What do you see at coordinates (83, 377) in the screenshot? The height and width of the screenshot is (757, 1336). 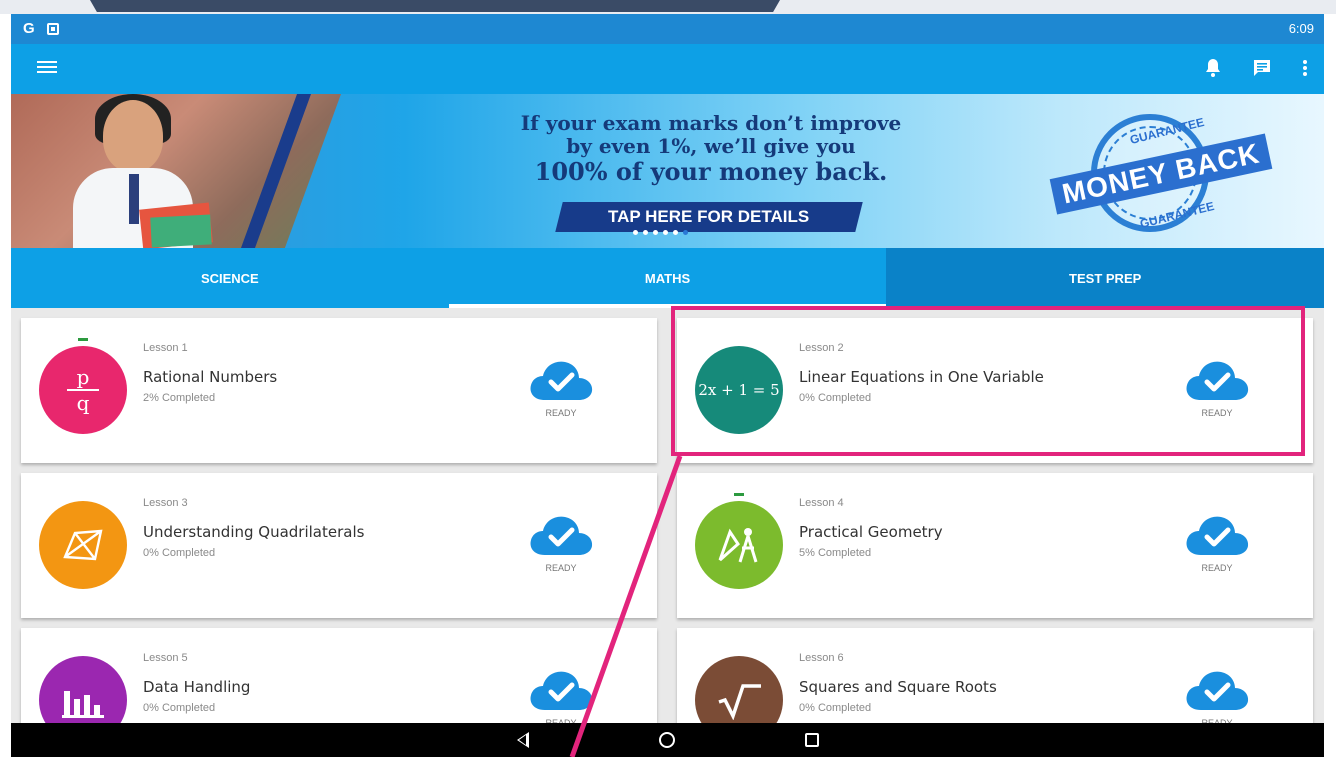 I see `fraction-numerator: p` at bounding box center [83, 377].